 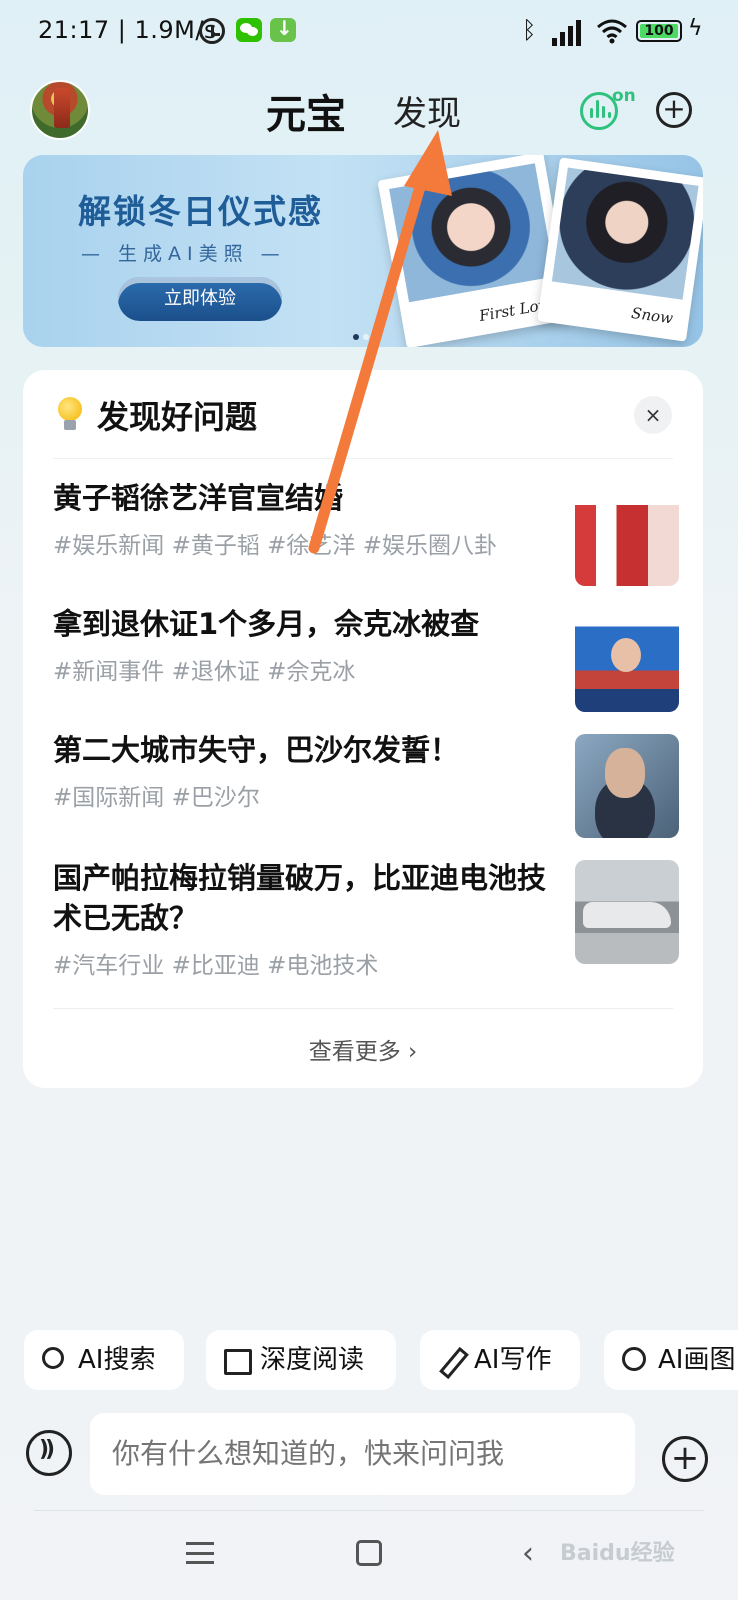 I want to click on wechat-icon, so click(x=249, y=30).